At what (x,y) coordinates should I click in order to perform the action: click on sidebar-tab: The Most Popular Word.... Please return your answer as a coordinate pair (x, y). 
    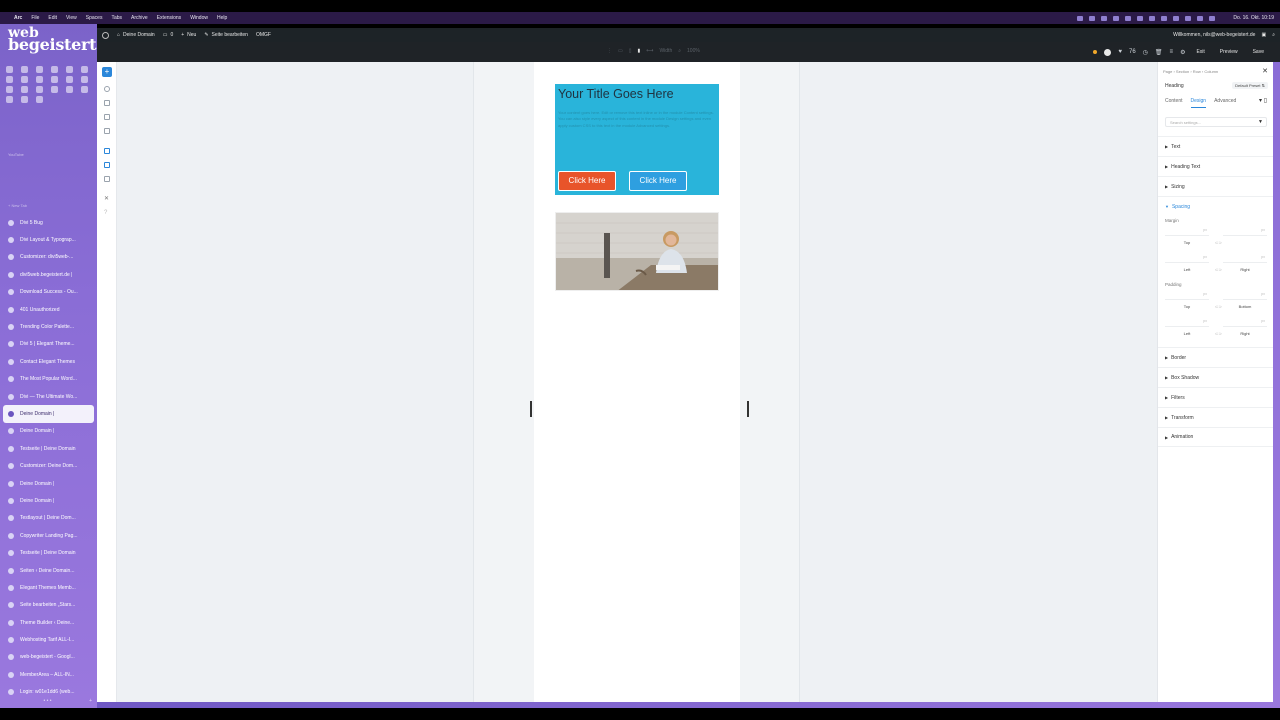
    Looking at the image, I should click on (48, 379).